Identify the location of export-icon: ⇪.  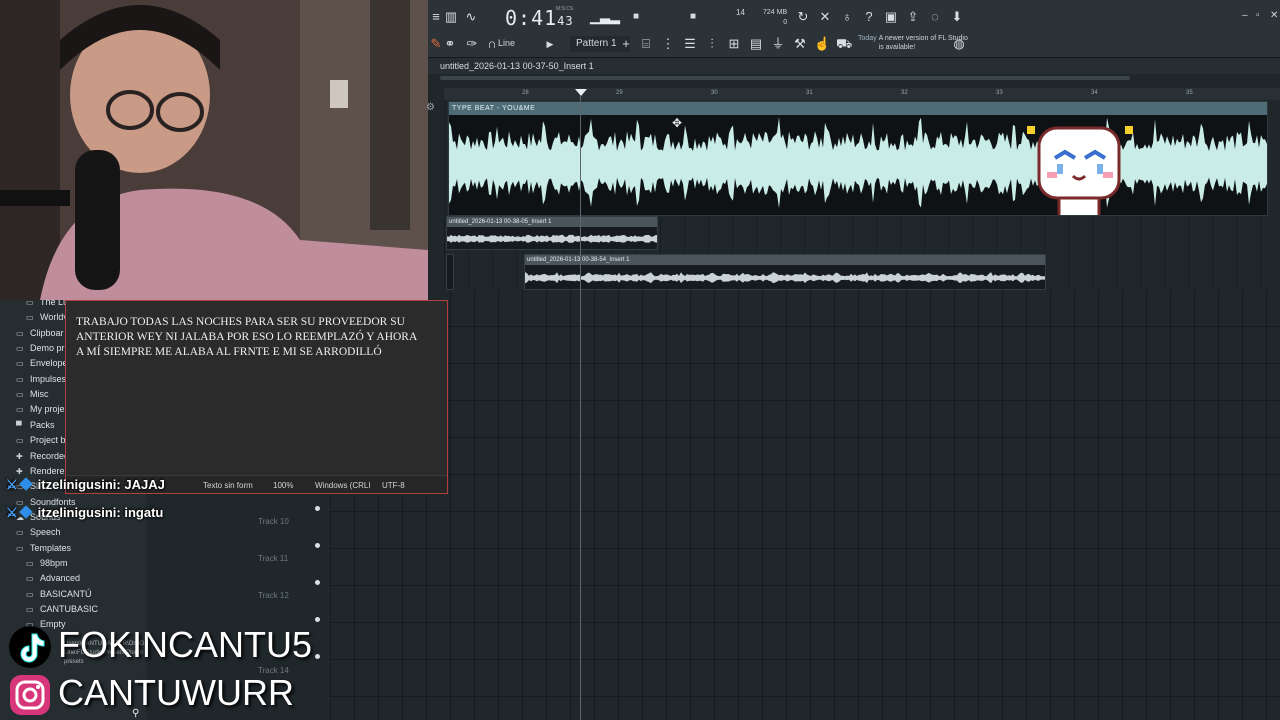
(913, 17).